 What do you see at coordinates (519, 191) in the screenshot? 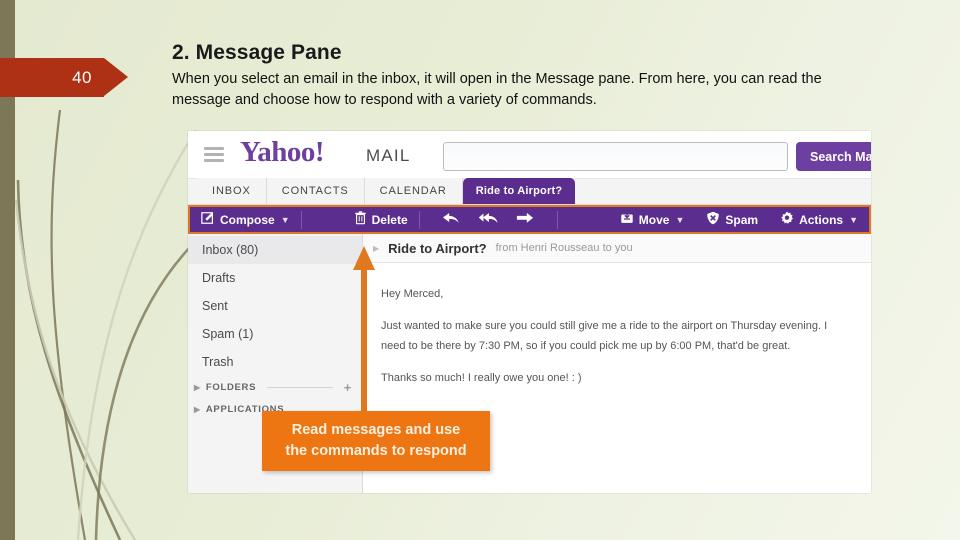
I see `tab-ride-to-airport: Ride to Airport?` at bounding box center [519, 191].